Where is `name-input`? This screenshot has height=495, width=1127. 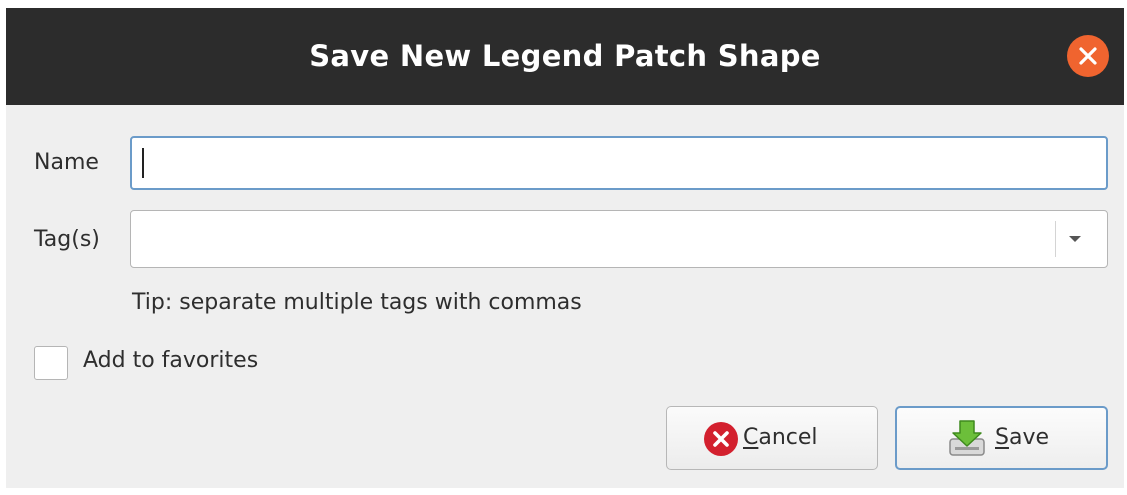
name-input is located at coordinates (607, 161).